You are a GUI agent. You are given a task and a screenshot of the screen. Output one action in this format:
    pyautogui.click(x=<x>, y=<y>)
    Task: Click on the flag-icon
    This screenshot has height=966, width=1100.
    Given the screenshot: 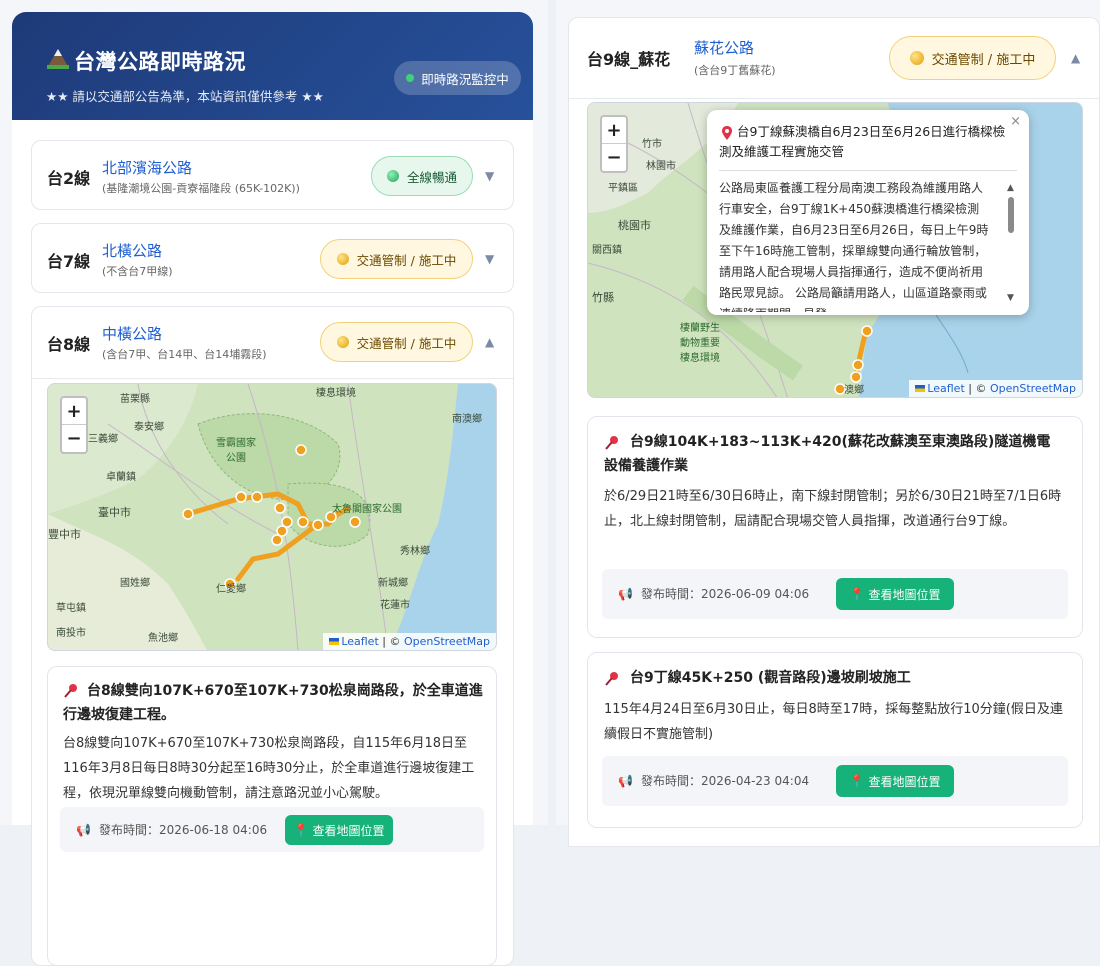 What is the action you would take?
    pyautogui.click(x=920, y=388)
    